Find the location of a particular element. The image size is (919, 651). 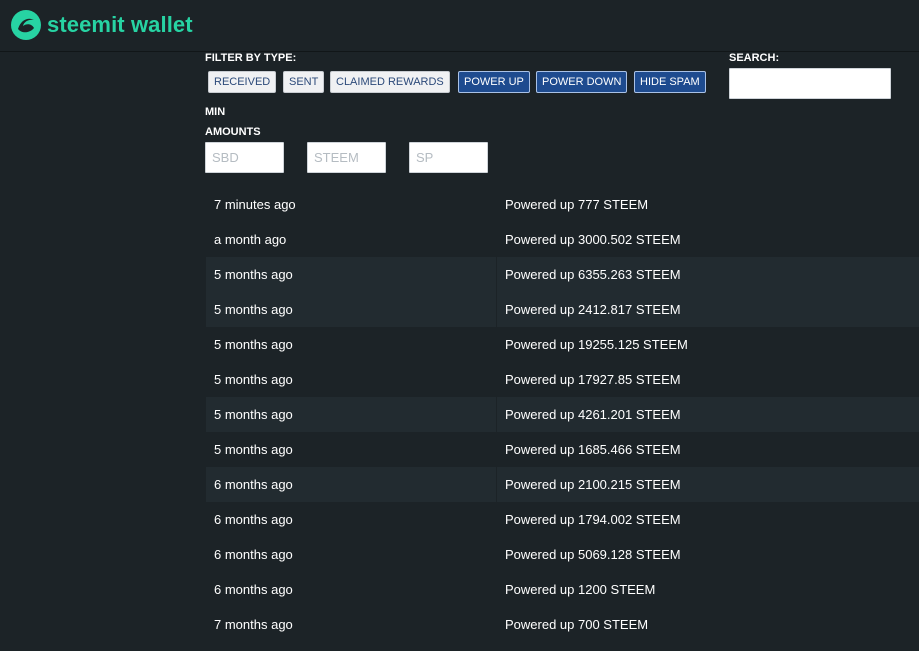

filter-sent-button: SENT is located at coordinates (304, 82).